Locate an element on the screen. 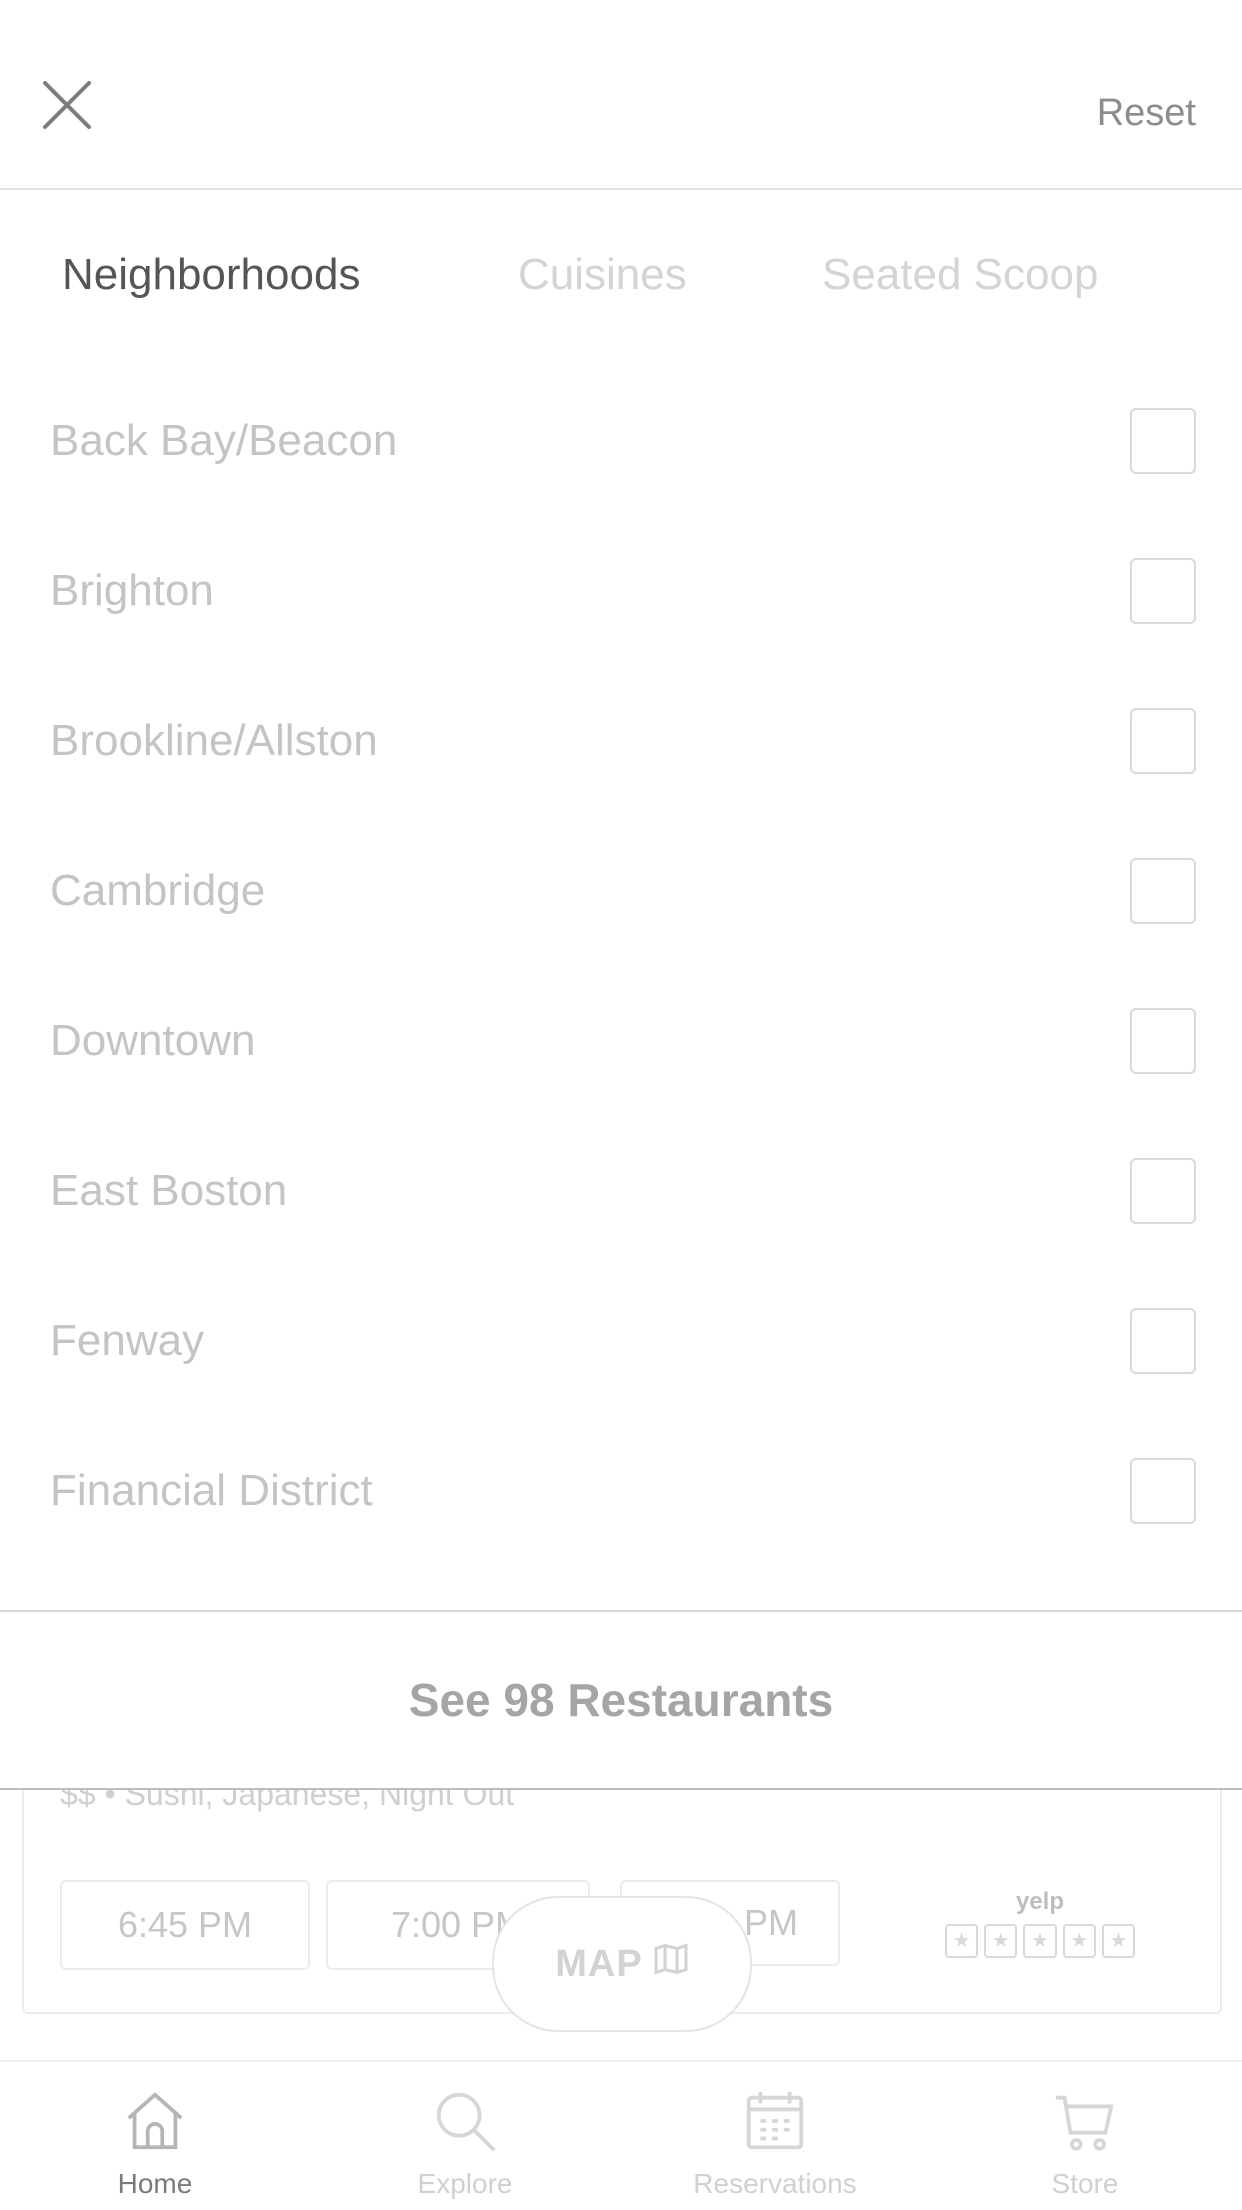  yelp-stars: ★ ★ ★ ★ ★ is located at coordinates (1040, 1941).